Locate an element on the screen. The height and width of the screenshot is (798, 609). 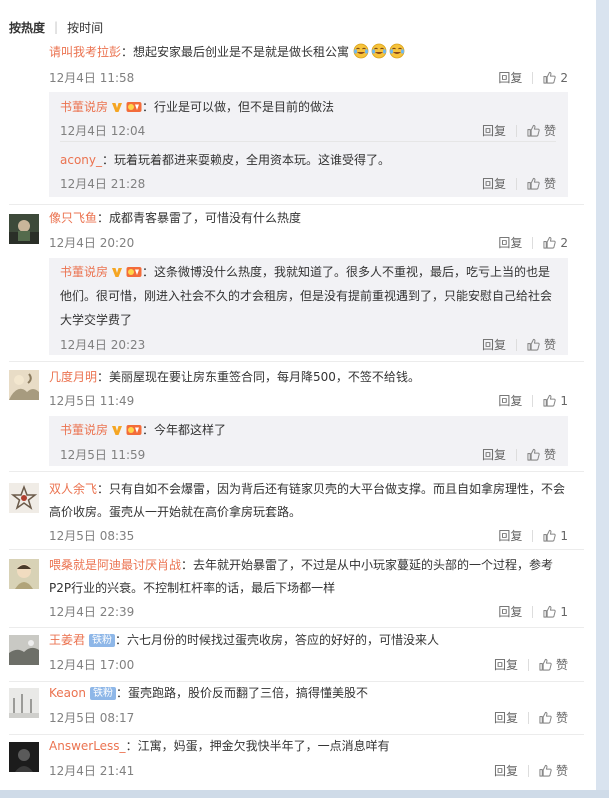
comment-divider is located at coordinates (296, 549).